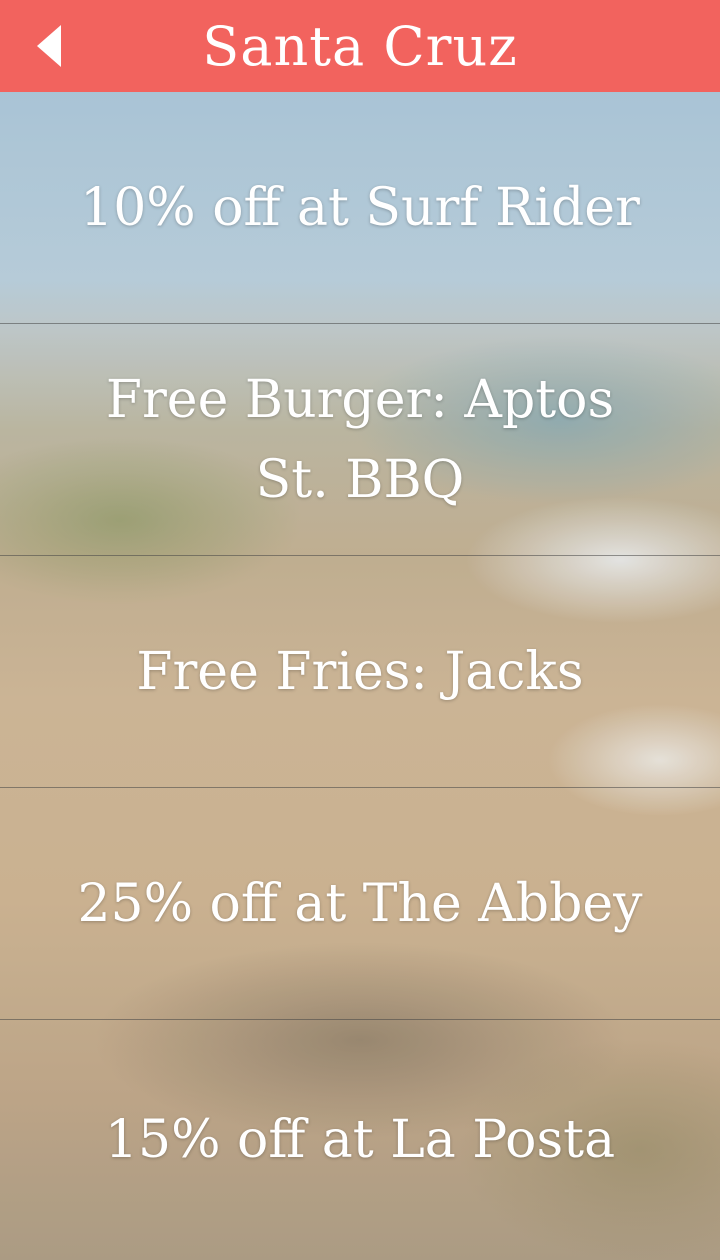 This screenshot has height=1260, width=720. I want to click on deal-label: 15% off at La Posta, so click(360, 1140).